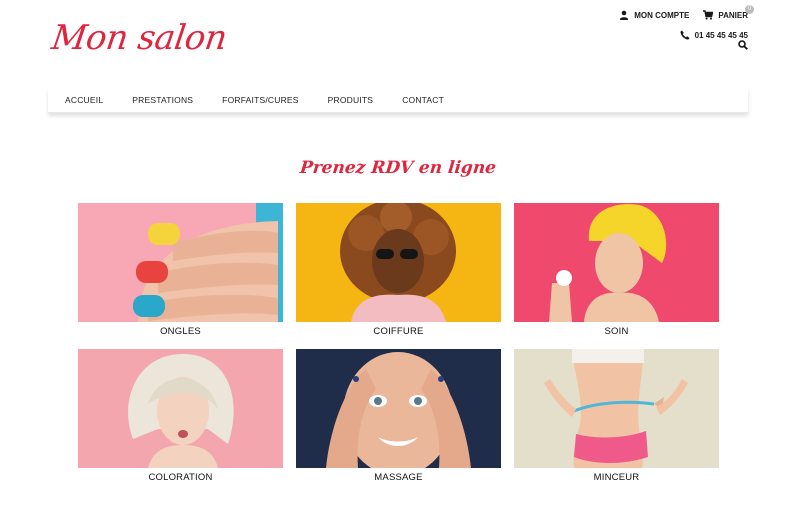  Describe the element at coordinates (685, 35) in the screenshot. I see `phone-icon` at that location.